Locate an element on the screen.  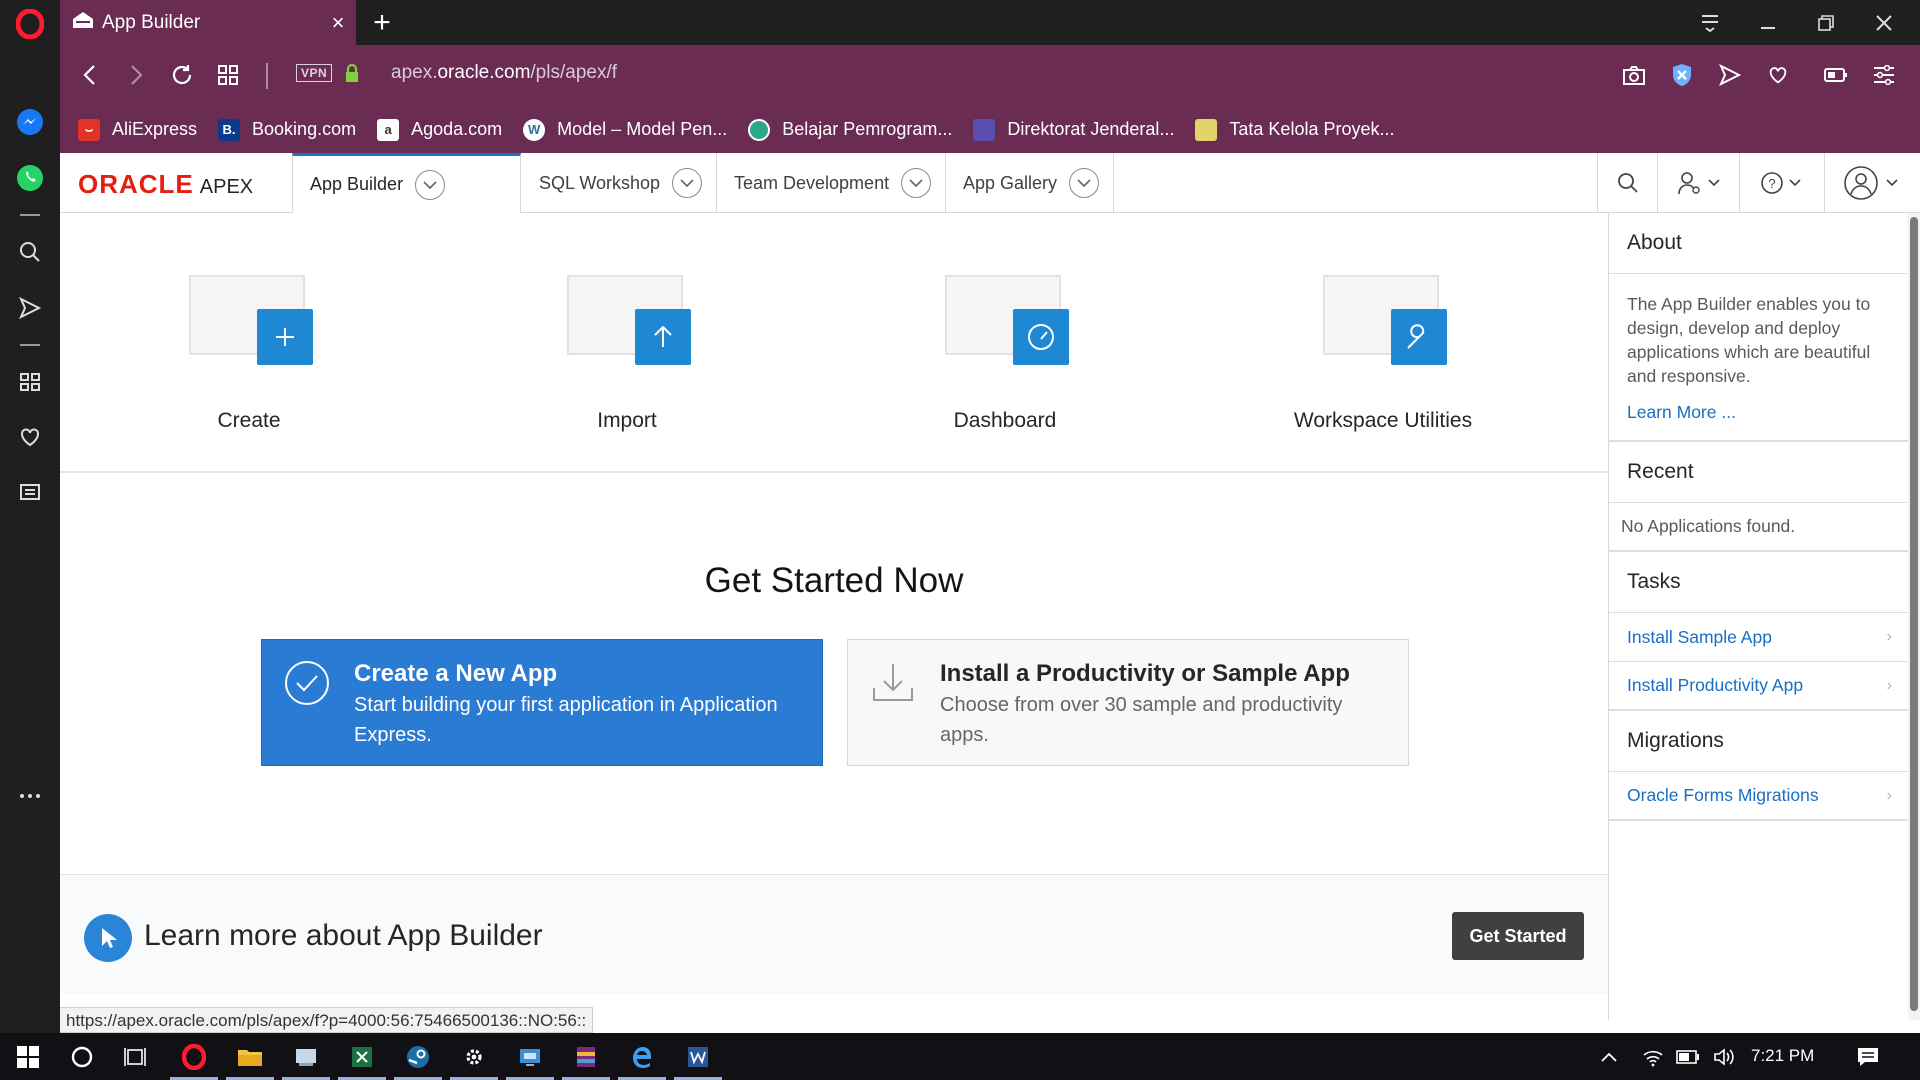
taskbar-remote-desktop-icon is located at coordinates (530, 1056).